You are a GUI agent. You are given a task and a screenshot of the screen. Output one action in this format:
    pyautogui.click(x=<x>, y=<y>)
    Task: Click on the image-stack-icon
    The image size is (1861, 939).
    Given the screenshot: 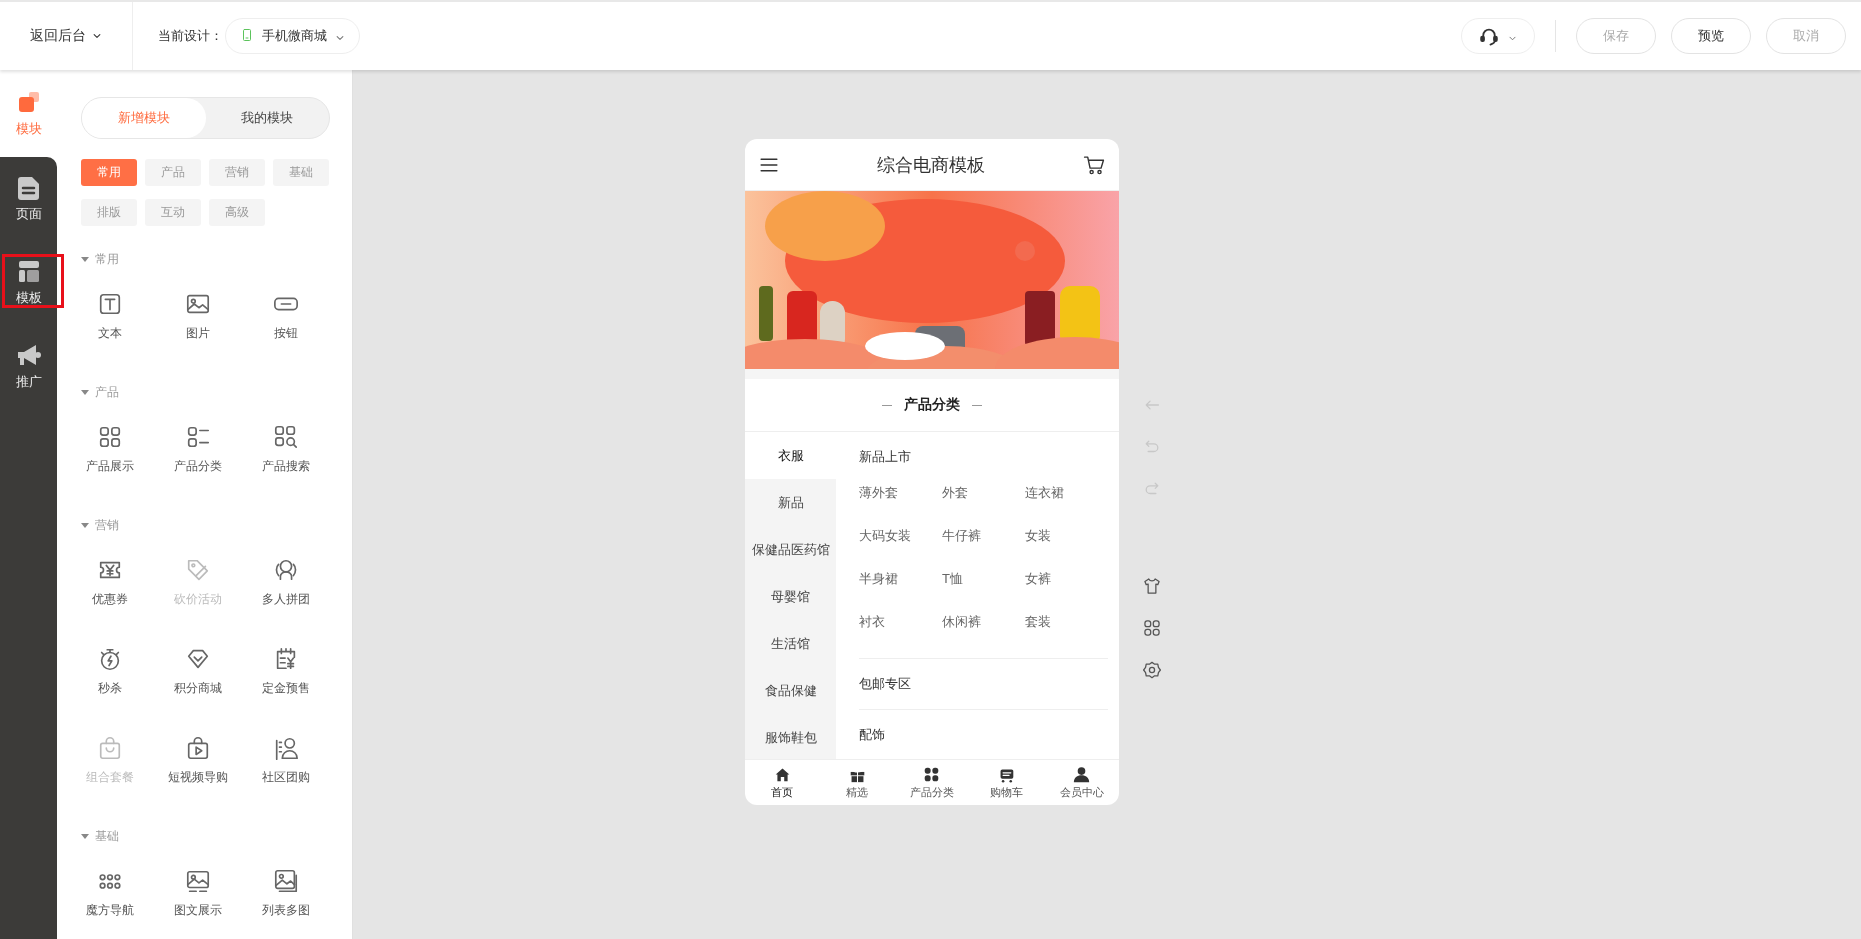 What is the action you would take?
    pyautogui.click(x=286, y=881)
    